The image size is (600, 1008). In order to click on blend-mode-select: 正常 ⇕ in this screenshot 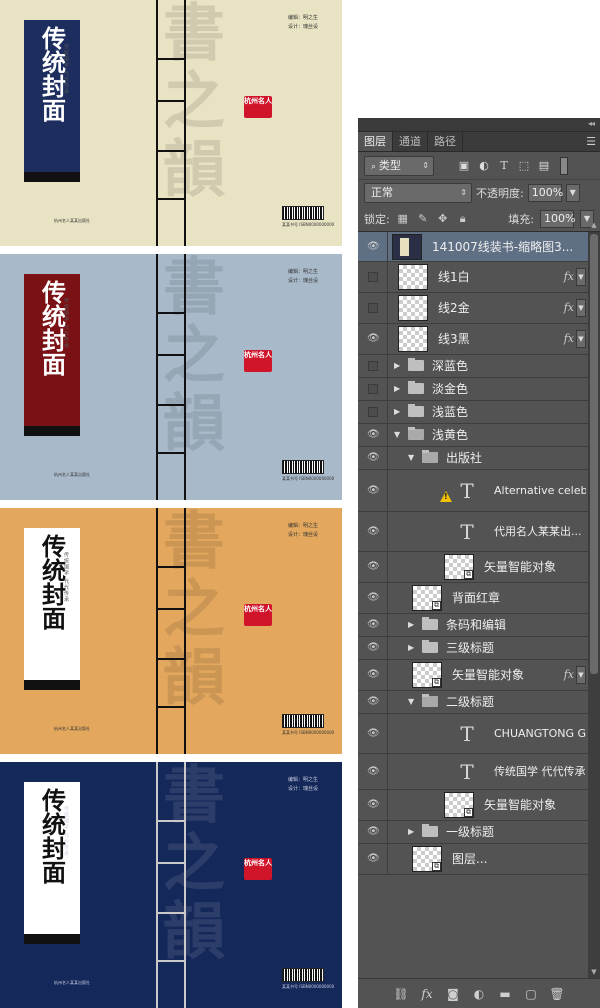, I will do `click(418, 193)`.